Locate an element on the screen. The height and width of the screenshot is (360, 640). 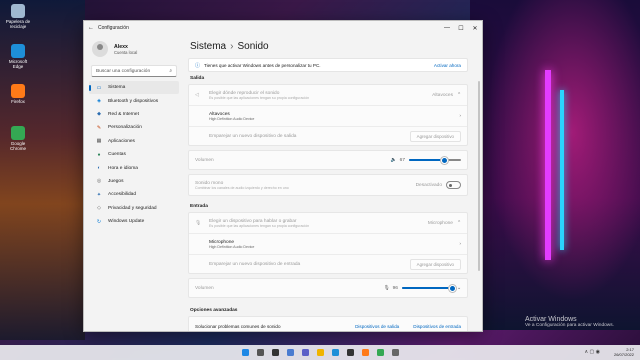
volume-icon: 🔈 is located at coordinates (394, 160).